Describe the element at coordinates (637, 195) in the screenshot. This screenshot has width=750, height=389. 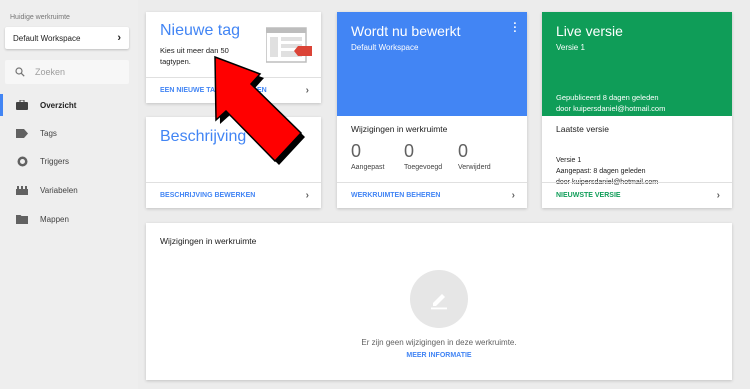
I see `latest-version-footer: NIEUWSTE VERSIE ›` at that location.